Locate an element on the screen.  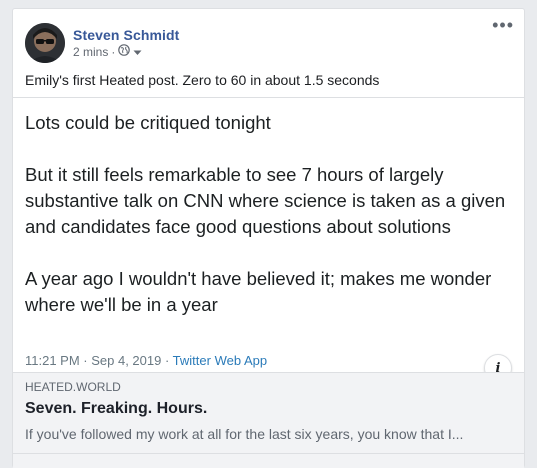
author-name: Steven Schmidt is located at coordinates (126, 35).